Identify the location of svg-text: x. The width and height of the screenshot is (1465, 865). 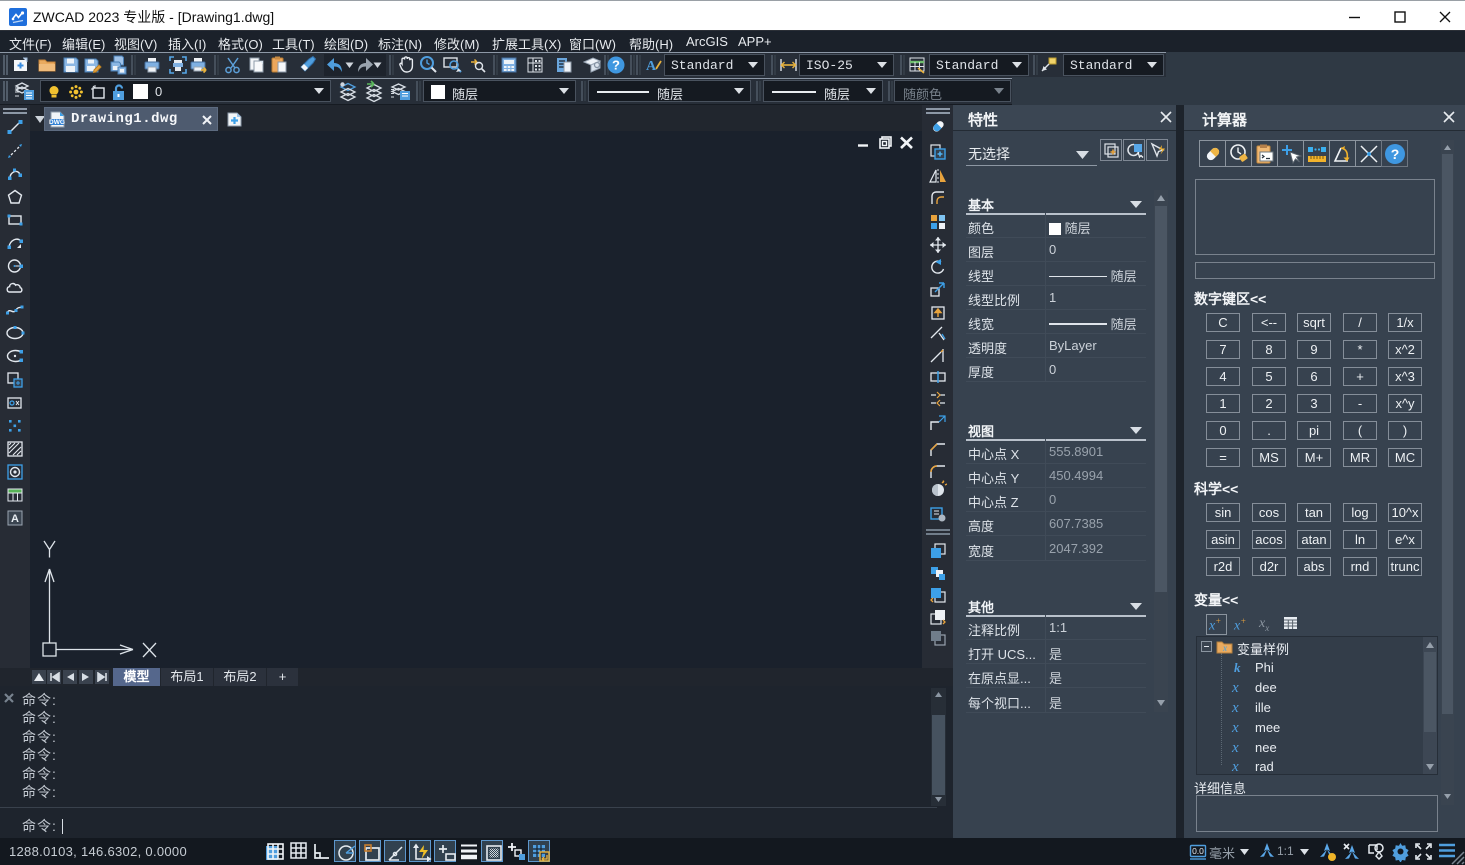
(1224, 648).